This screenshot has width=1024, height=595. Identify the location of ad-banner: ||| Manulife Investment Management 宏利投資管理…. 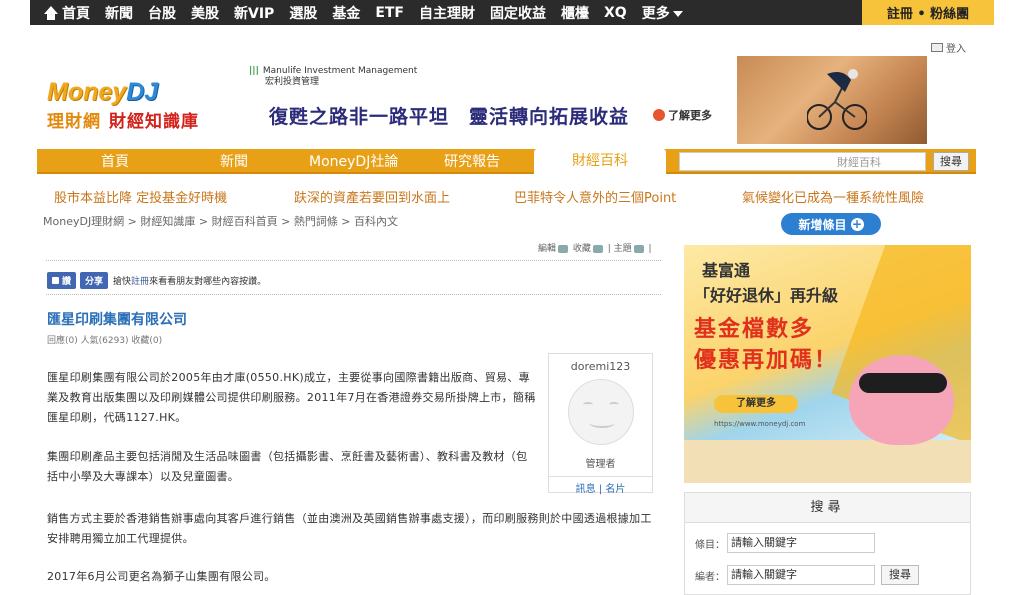
(587, 100).